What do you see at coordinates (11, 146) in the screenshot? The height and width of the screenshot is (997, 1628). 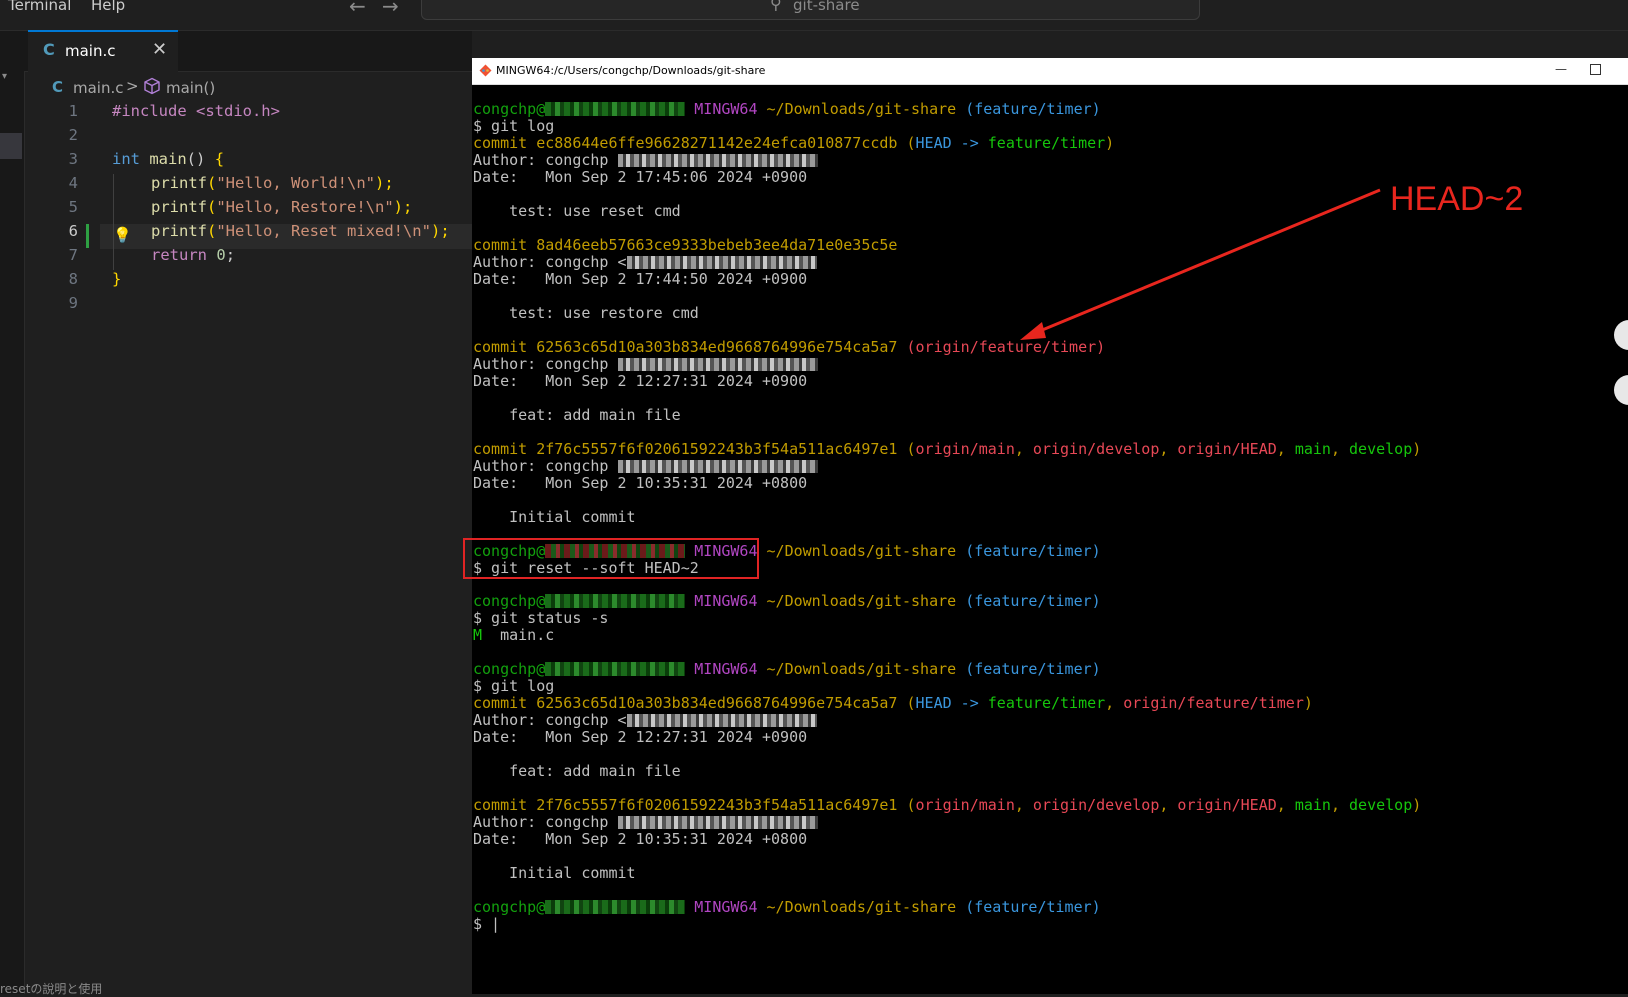 I see `activity-item-selected` at bounding box center [11, 146].